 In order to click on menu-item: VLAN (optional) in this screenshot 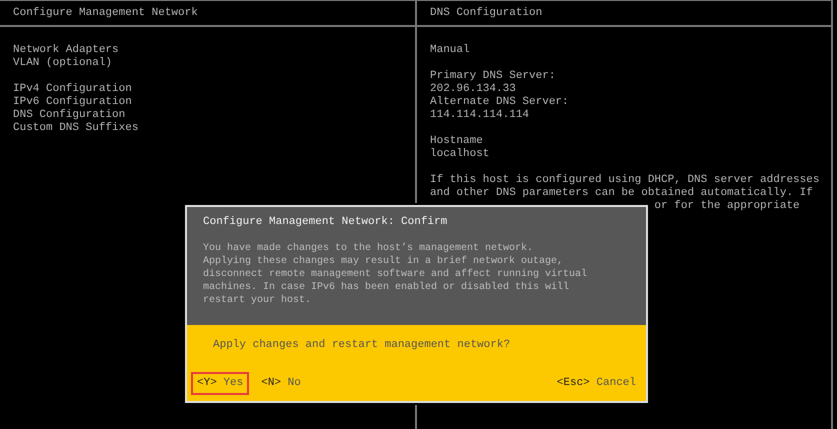, I will do `click(207, 63)`.